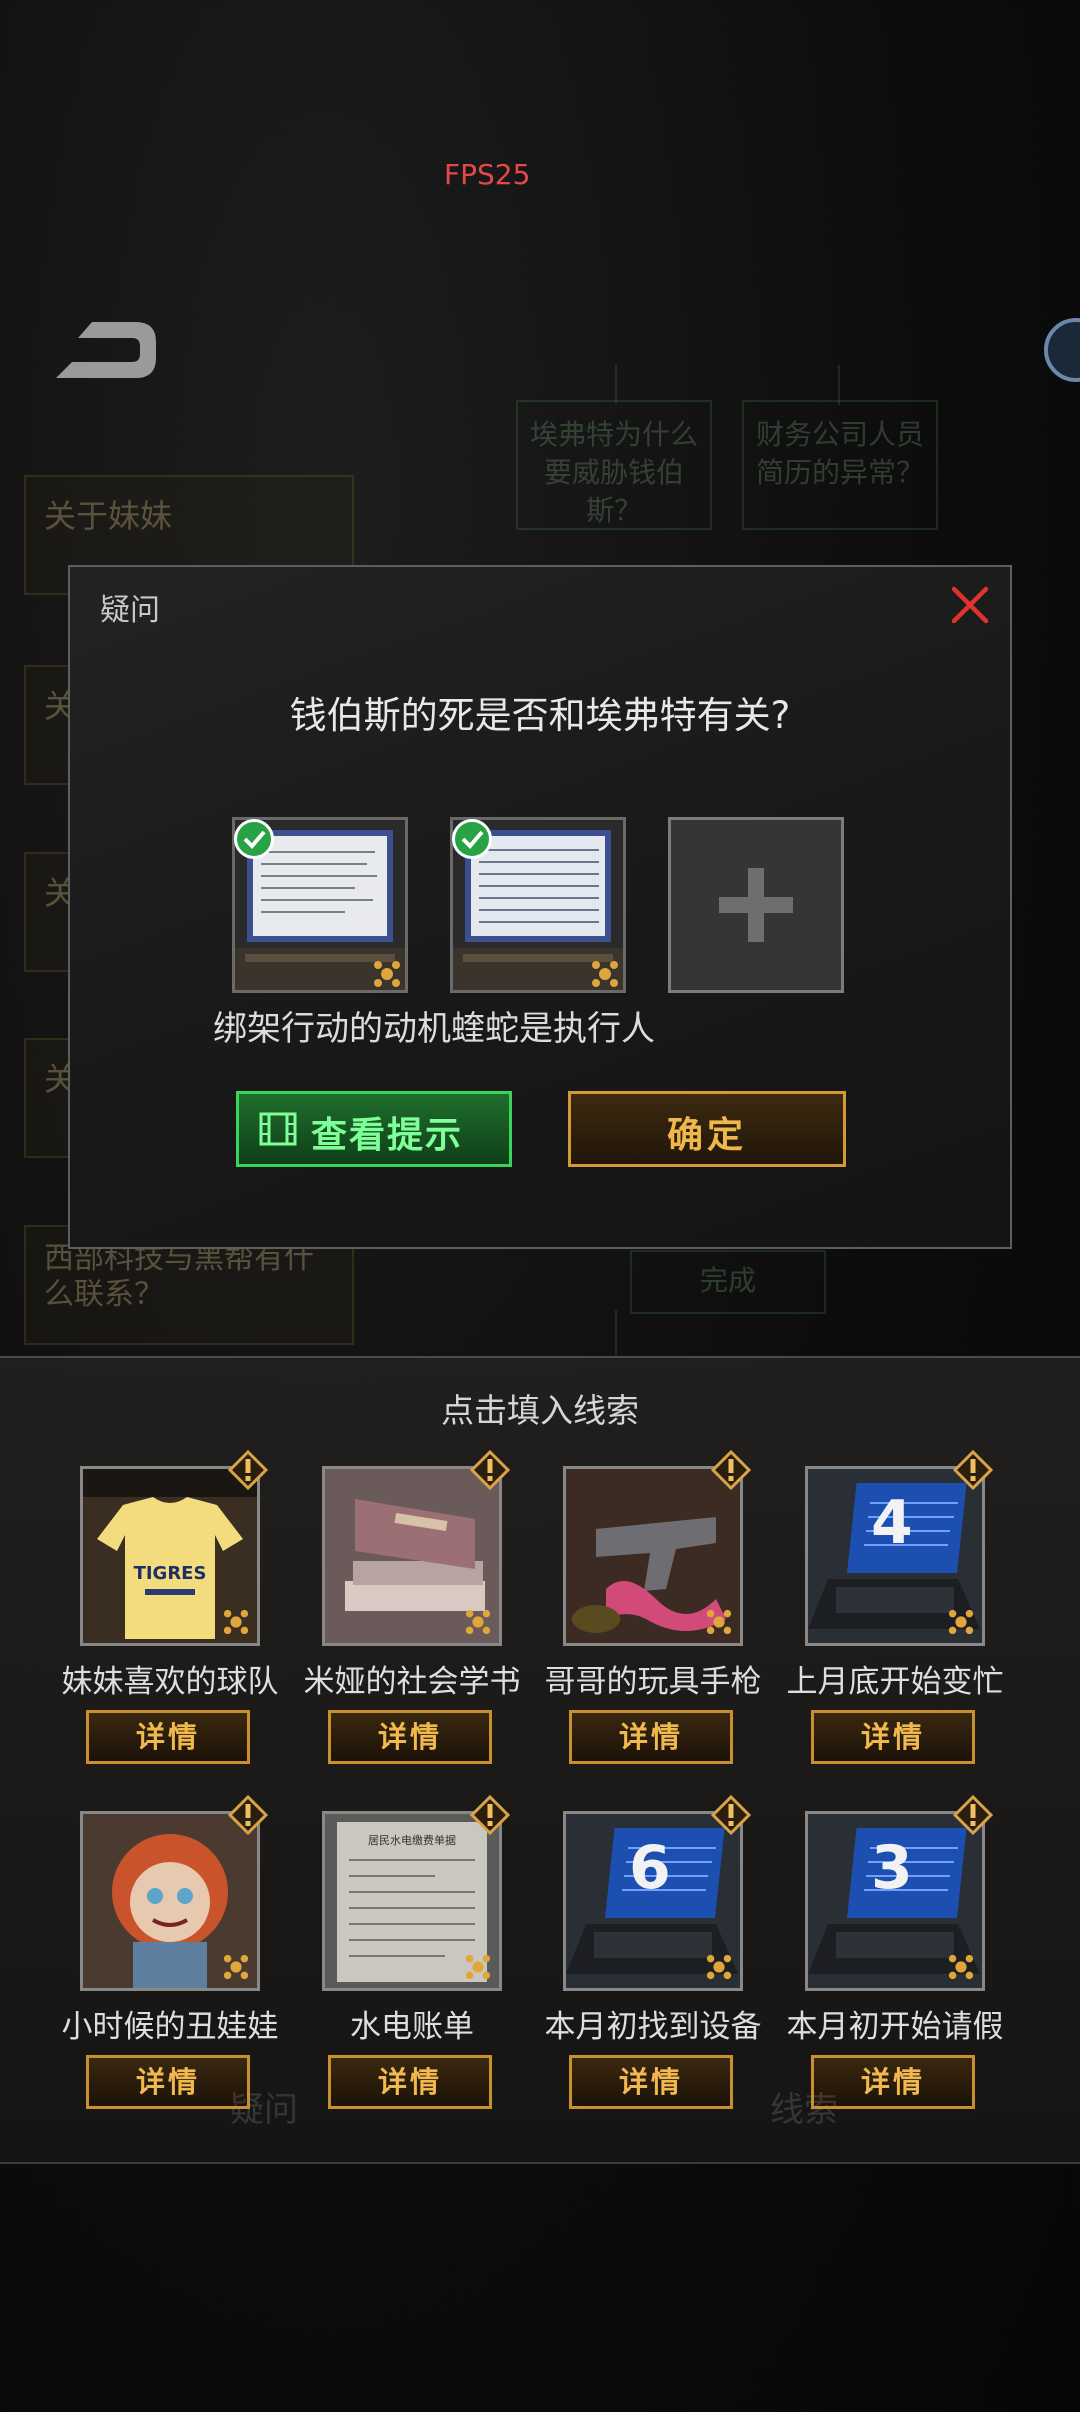 This screenshot has width=1080, height=2412. What do you see at coordinates (653, 2027) in the screenshot?
I see `clue-name: 本月初找到设备` at bounding box center [653, 2027].